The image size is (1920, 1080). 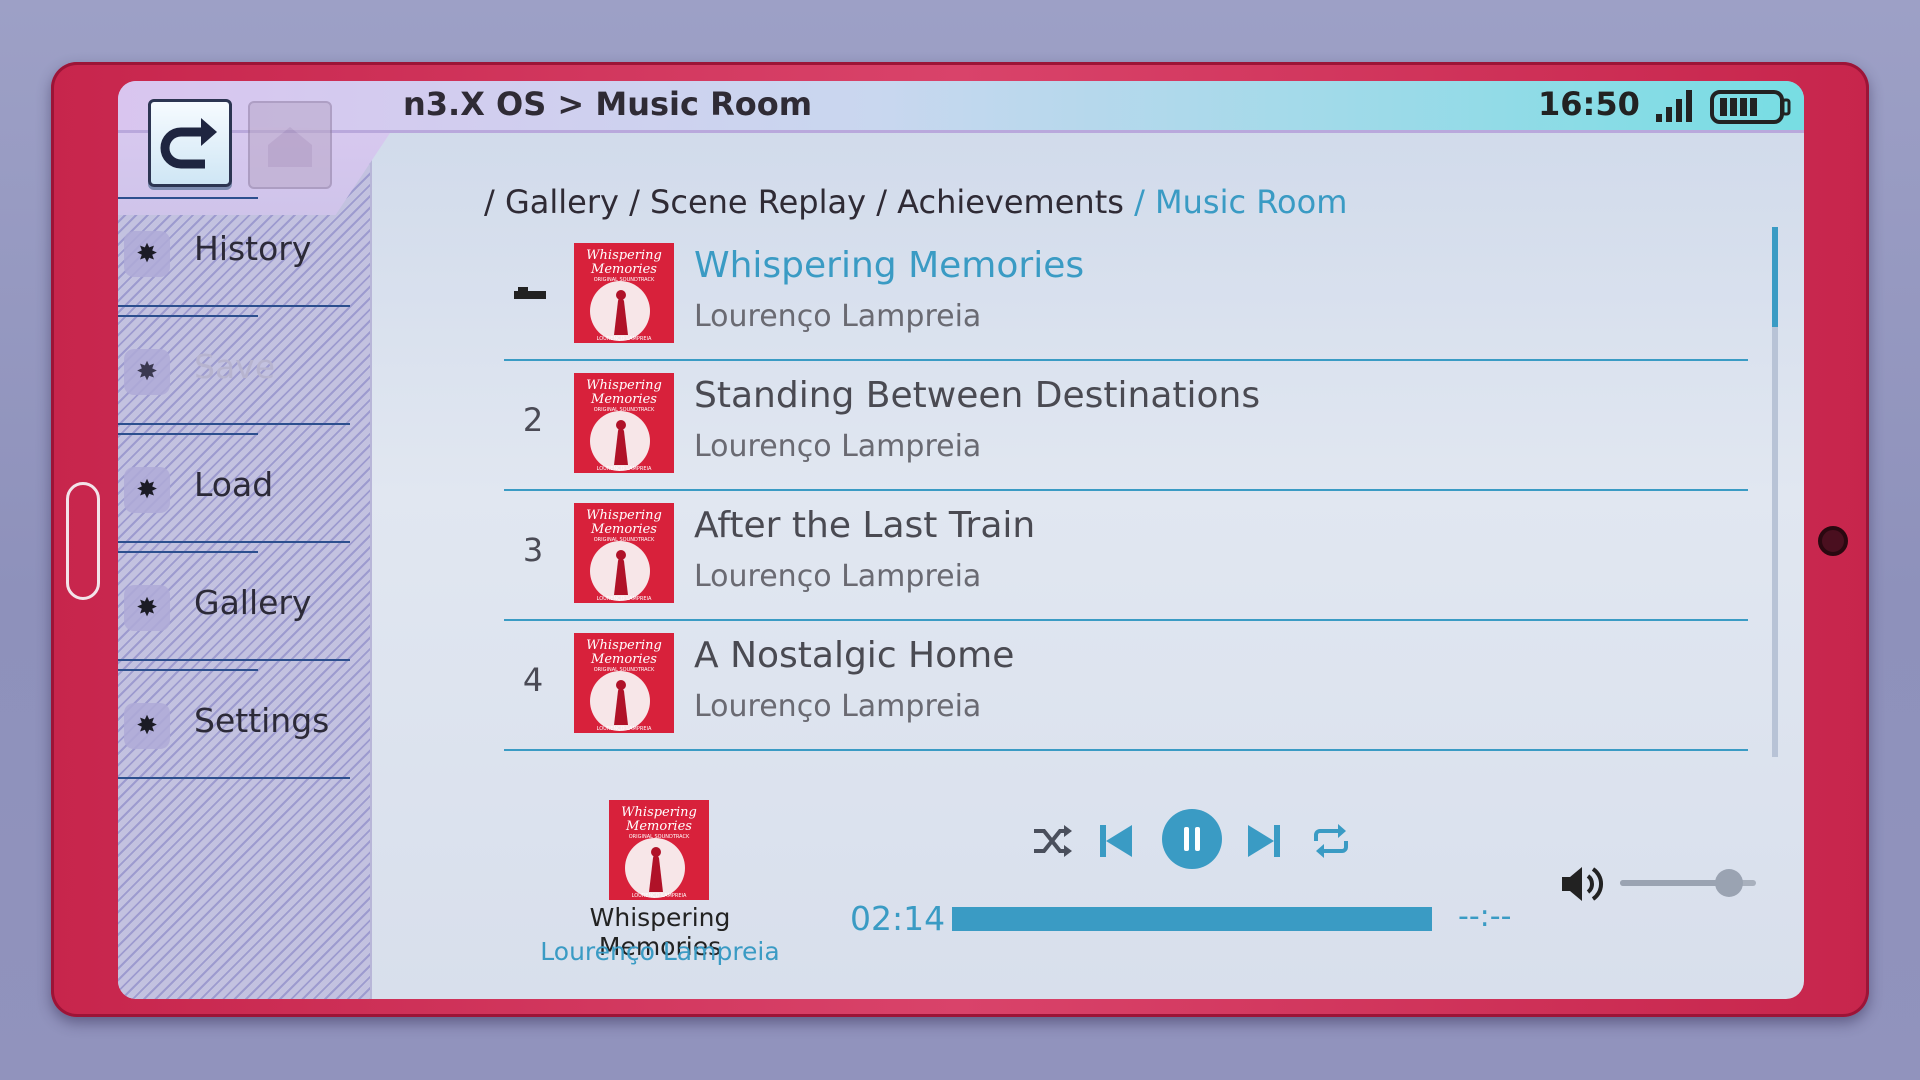 I want to click on sidebar-item-label: History, so click(x=253, y=248).